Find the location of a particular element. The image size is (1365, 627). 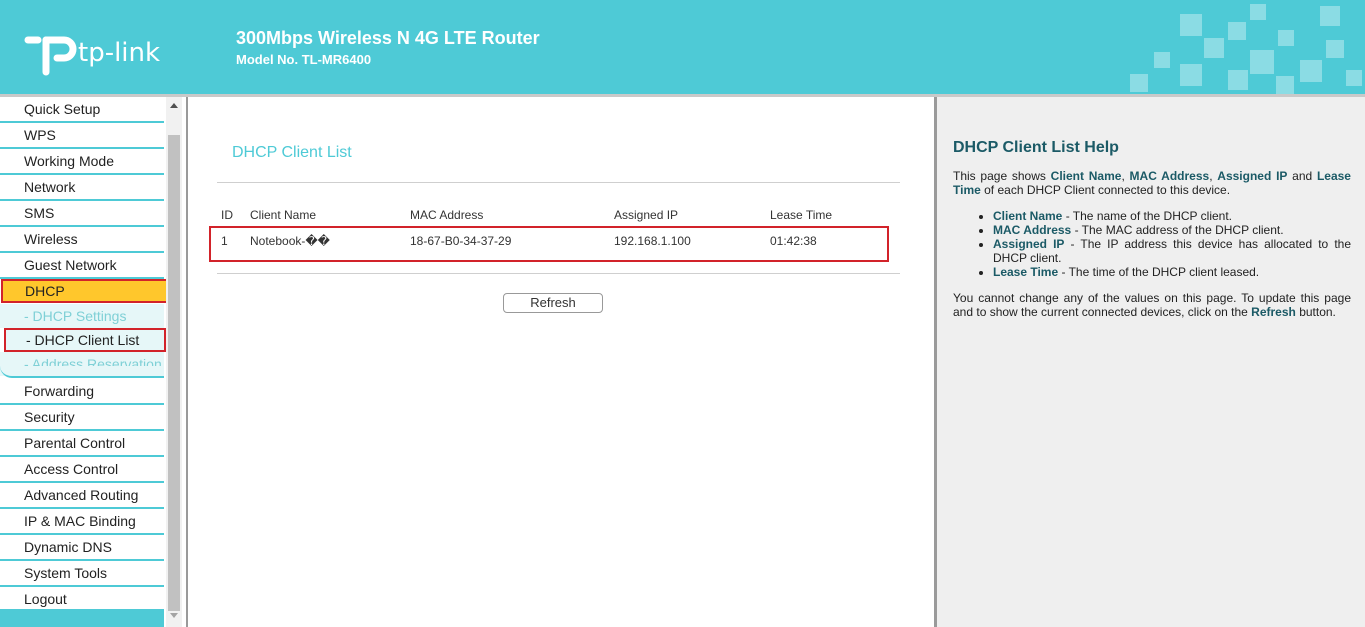

sidebar-item-quick-setup: Quick Setup is located at coordinates (82, 110).